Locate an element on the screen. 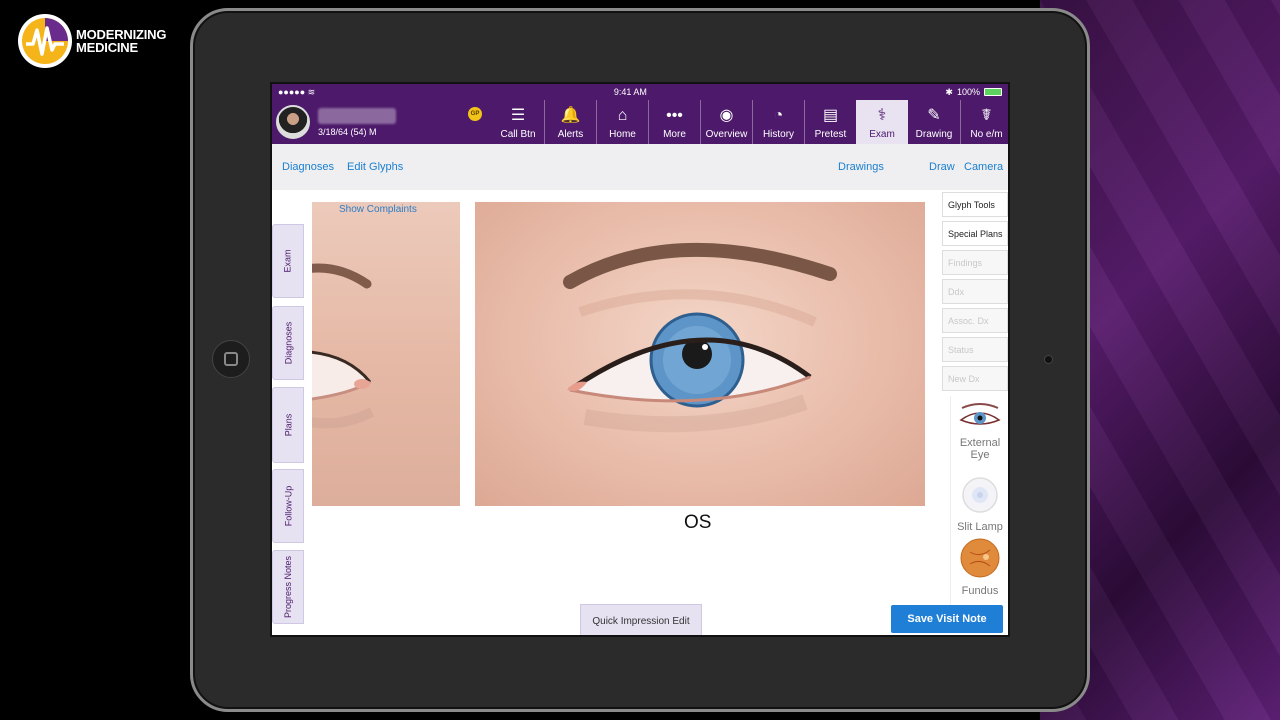  glyph-fundus: Fundus is located at coordinates (979, 567).